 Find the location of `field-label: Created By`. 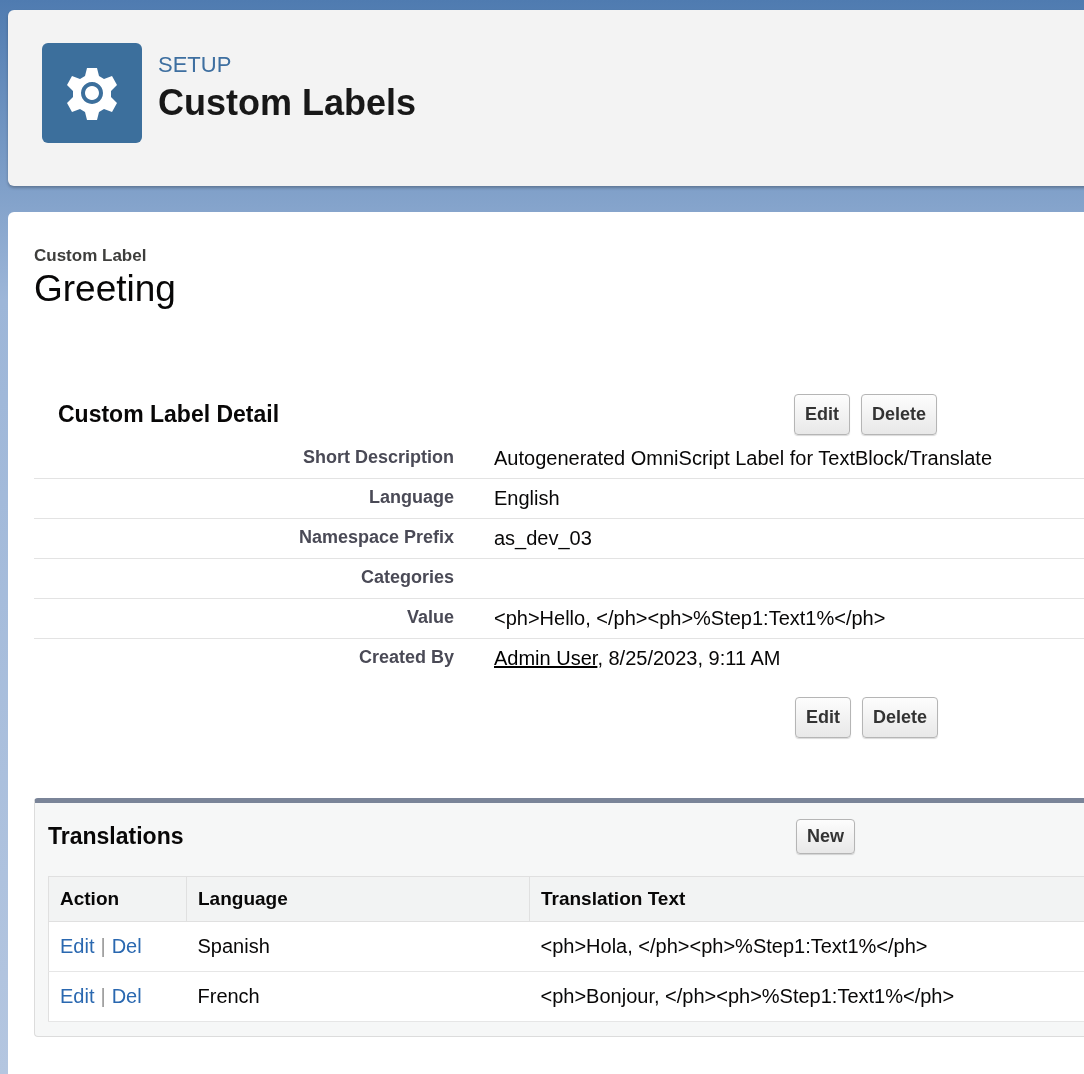

field-label: Created By is located at coordinates (405, 657).